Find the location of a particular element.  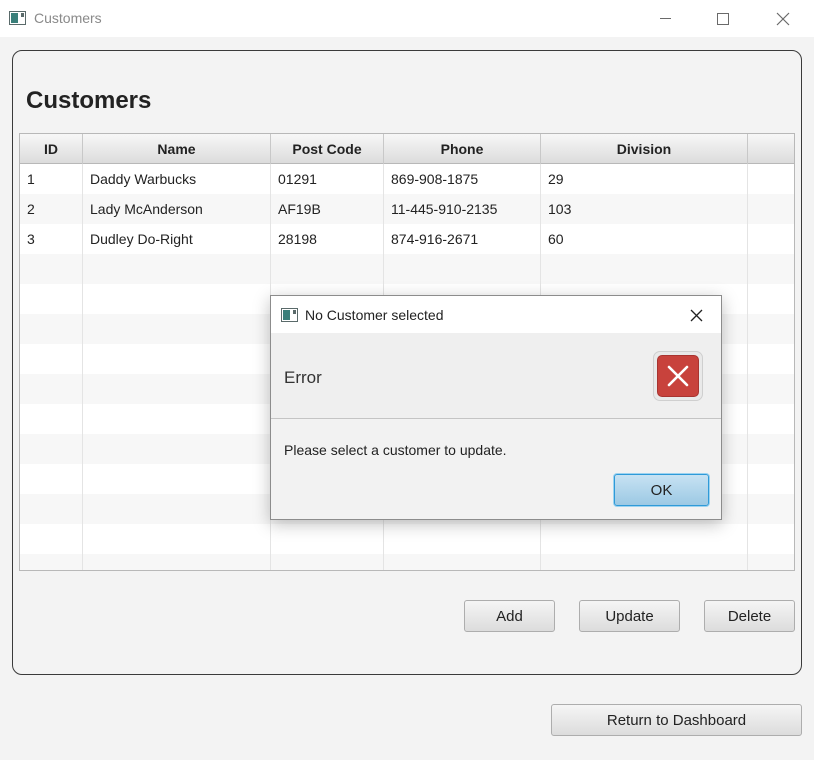

ok-button: OK is located at coordinates (661, 490).